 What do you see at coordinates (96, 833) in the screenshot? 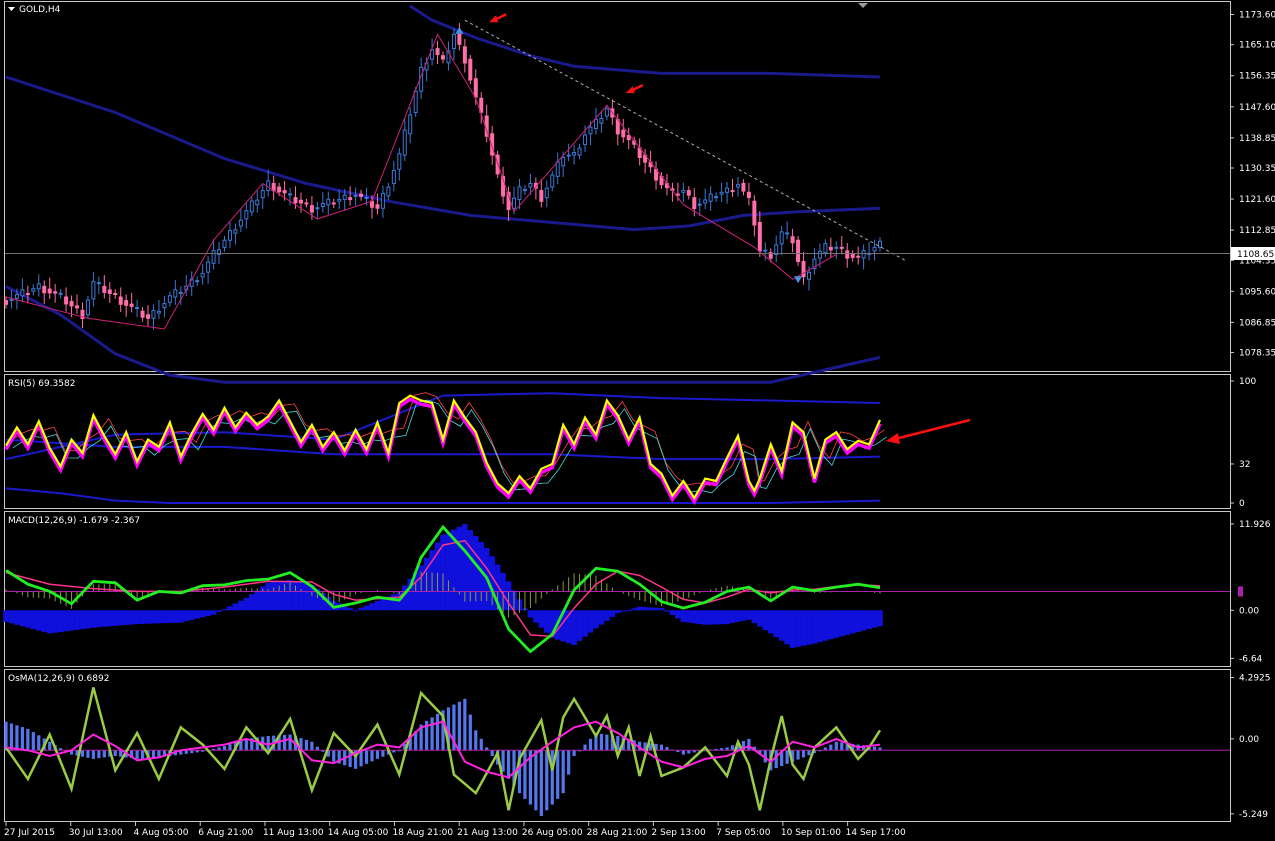
I see `time-axis-label: 30 Jul 13:00` at bounding box center [96, 833].